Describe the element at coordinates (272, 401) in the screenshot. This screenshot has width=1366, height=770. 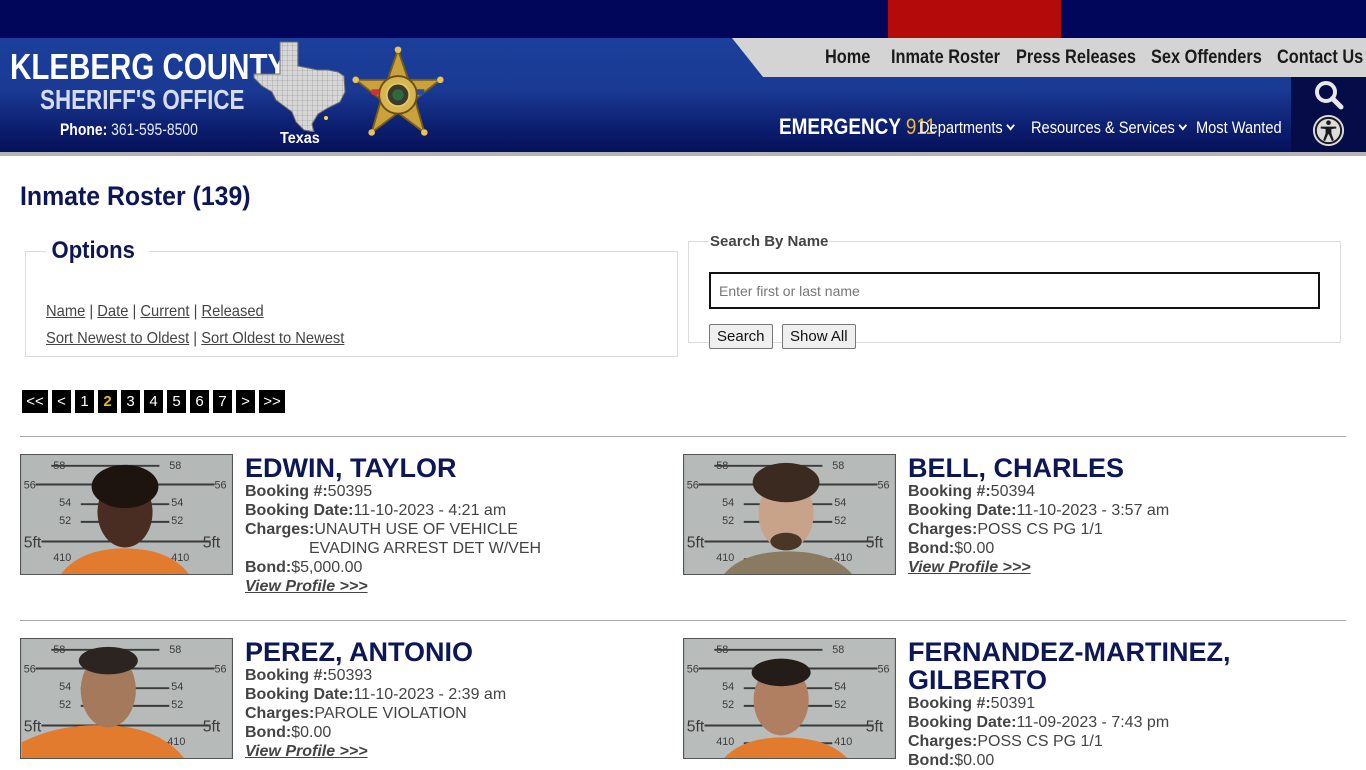
I see `page-last-button: >>` at that location.